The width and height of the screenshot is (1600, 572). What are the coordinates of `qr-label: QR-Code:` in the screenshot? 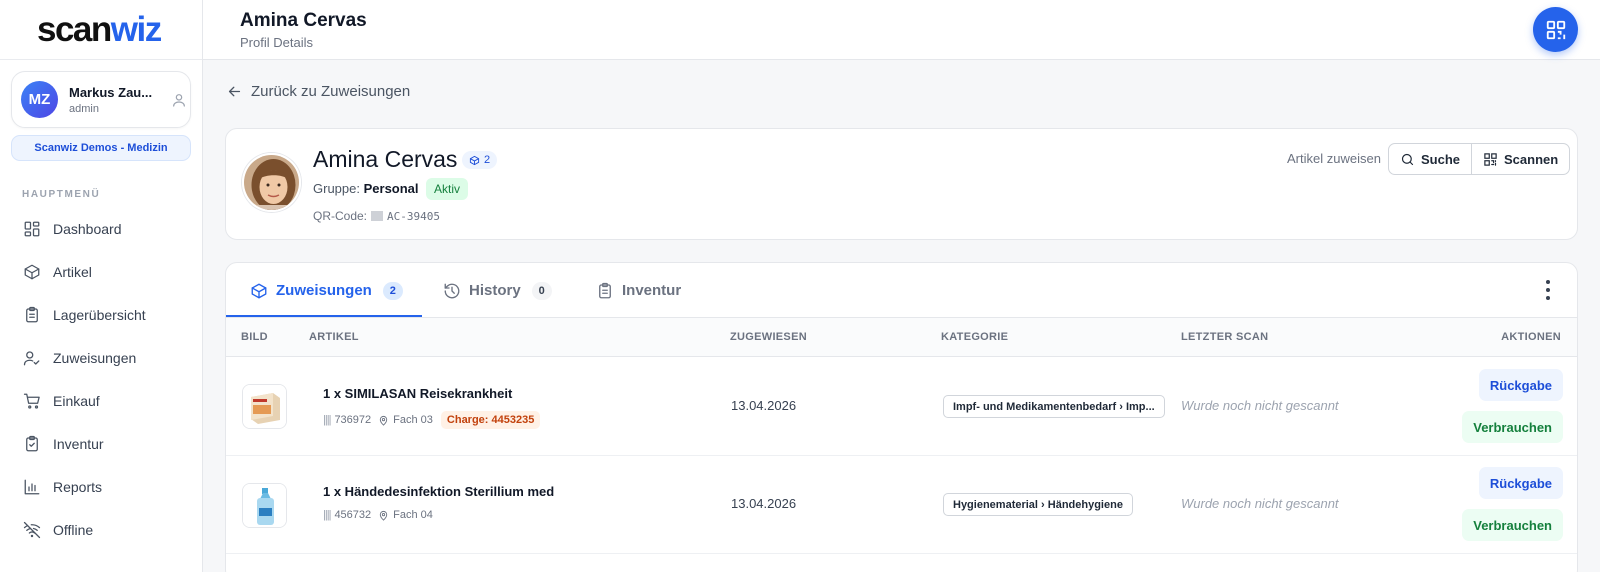 It's located at (340, 216).